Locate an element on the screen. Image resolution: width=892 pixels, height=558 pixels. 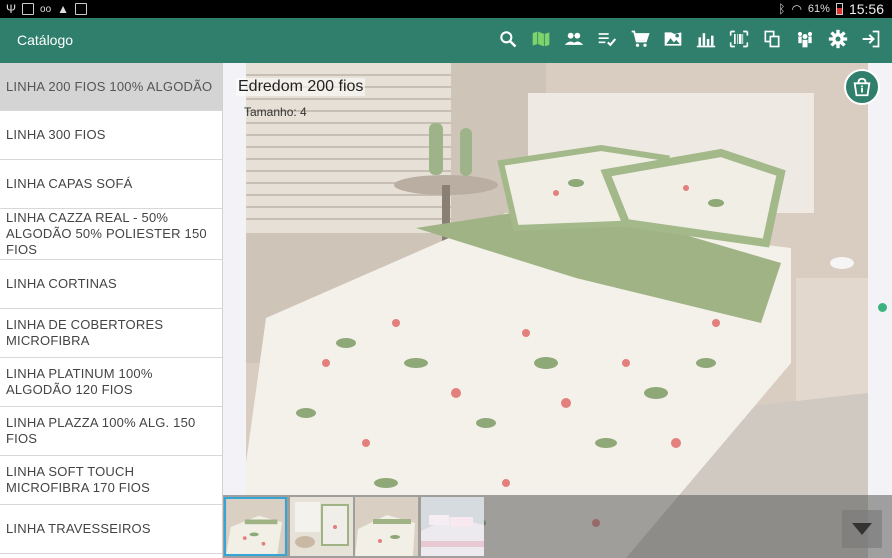
expand-down-button is located at coordinates (862, 529).